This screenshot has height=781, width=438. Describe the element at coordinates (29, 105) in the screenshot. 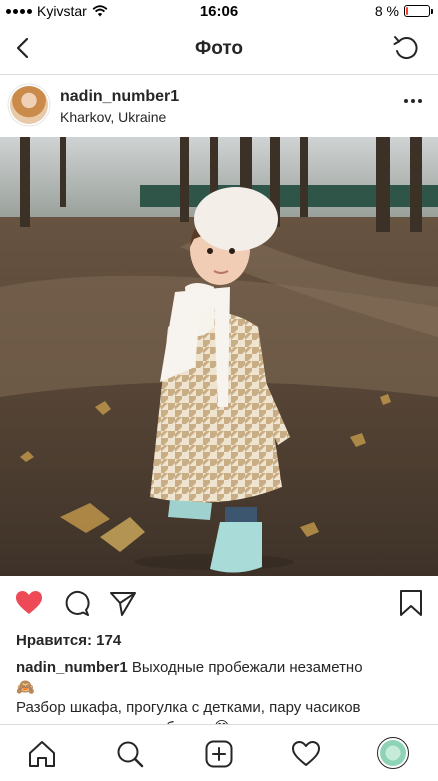

I see `author-avatar` at that location.